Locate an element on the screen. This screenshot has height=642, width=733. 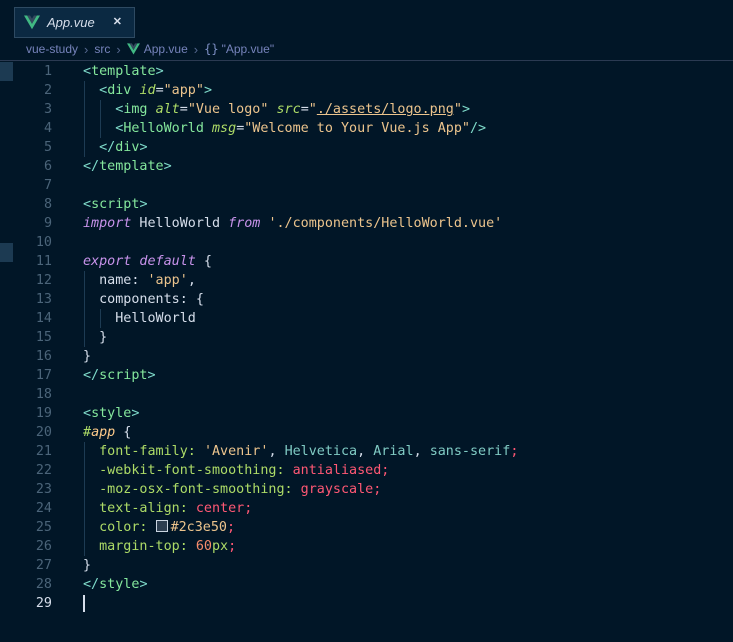
code-token: HelloWorld is located at coordinates (180, 223).